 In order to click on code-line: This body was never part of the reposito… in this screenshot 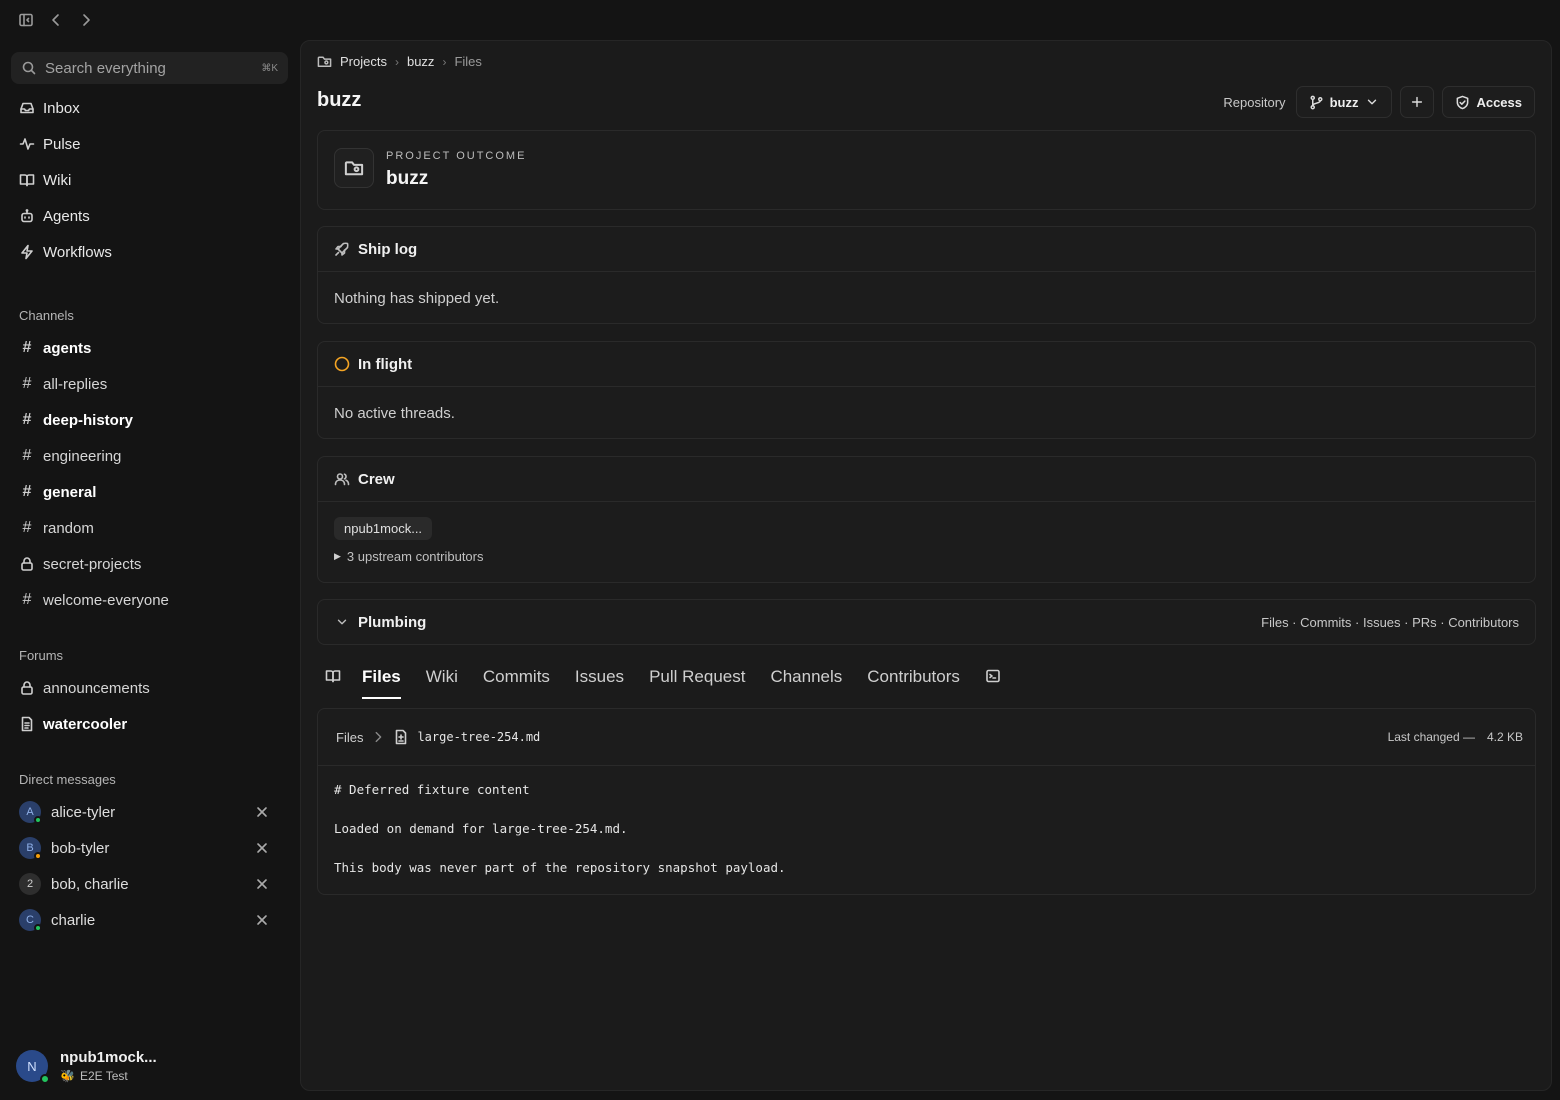, I will do `click(560, 867)`.